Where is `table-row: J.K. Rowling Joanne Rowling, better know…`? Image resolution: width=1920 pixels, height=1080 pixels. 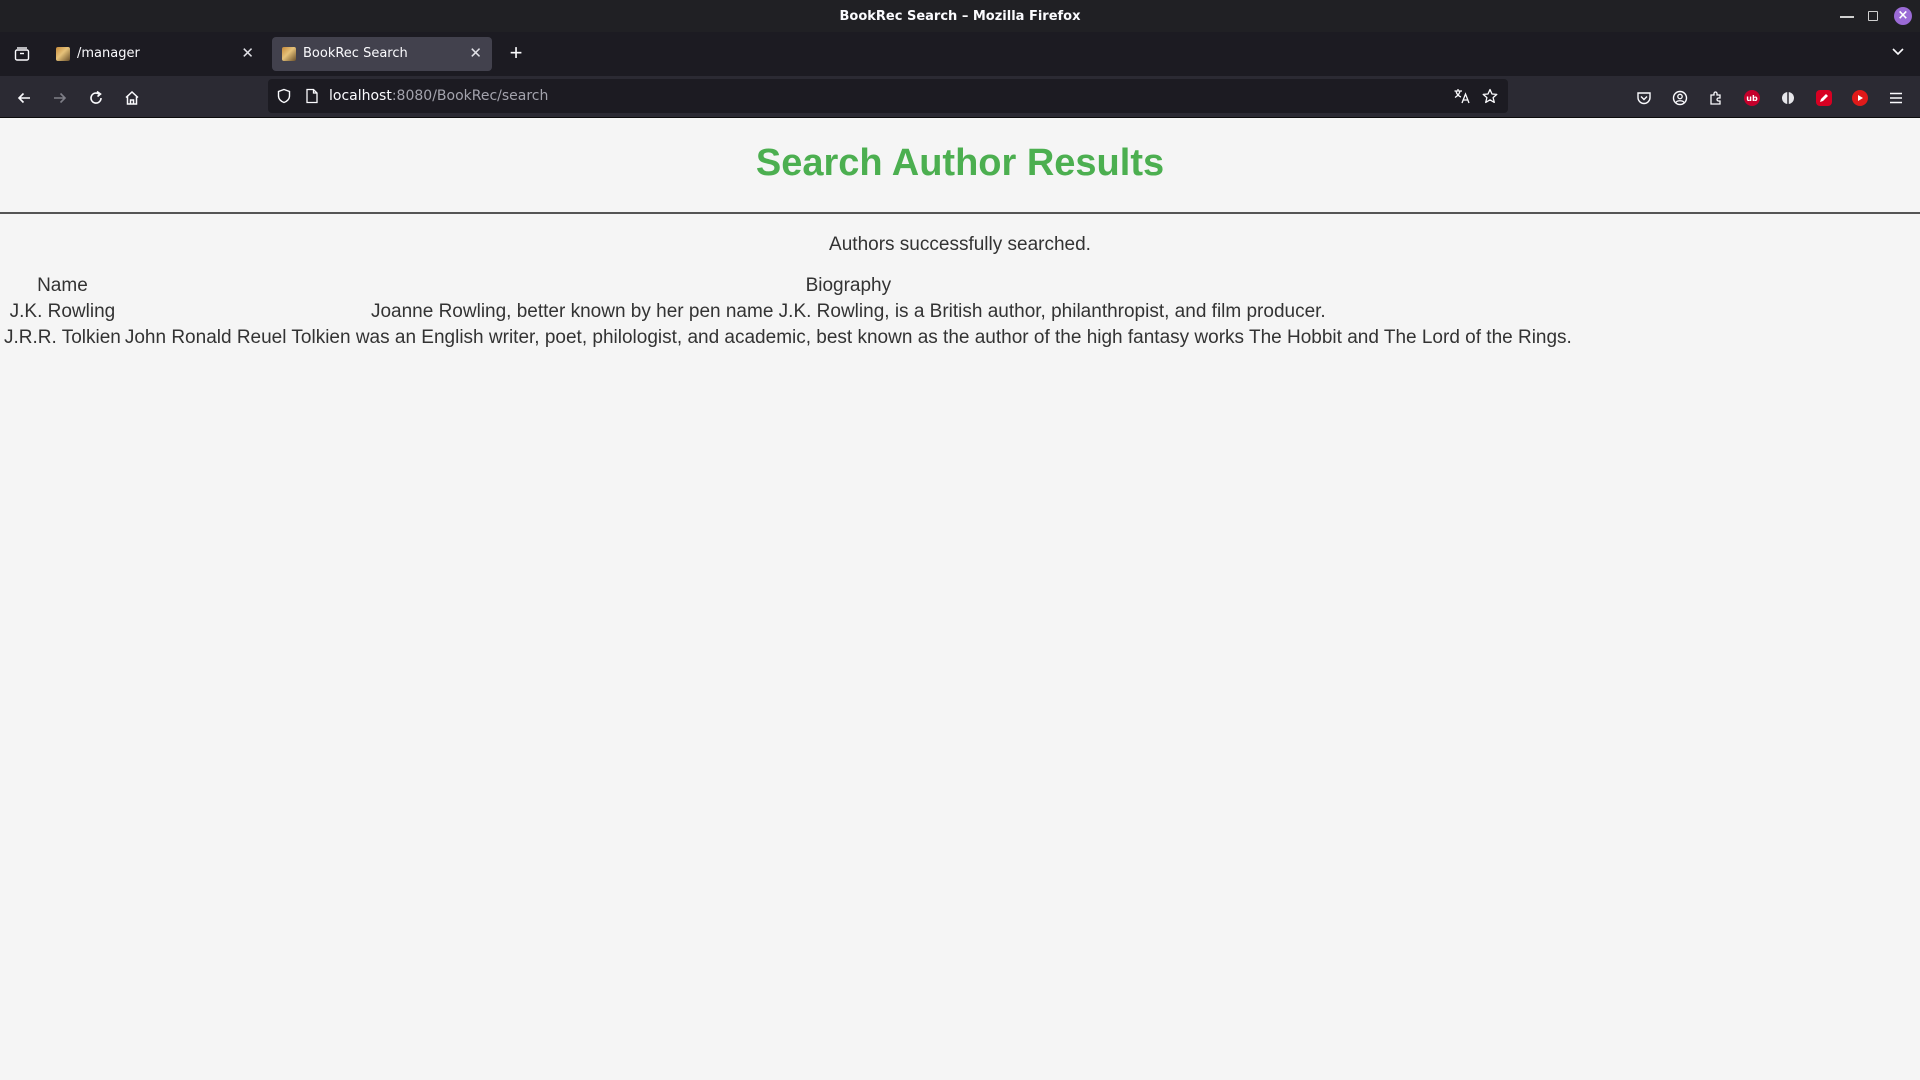
table-row: J.K. Rowling Joanne Rowling, better know… is located at coordinates (788, 312).